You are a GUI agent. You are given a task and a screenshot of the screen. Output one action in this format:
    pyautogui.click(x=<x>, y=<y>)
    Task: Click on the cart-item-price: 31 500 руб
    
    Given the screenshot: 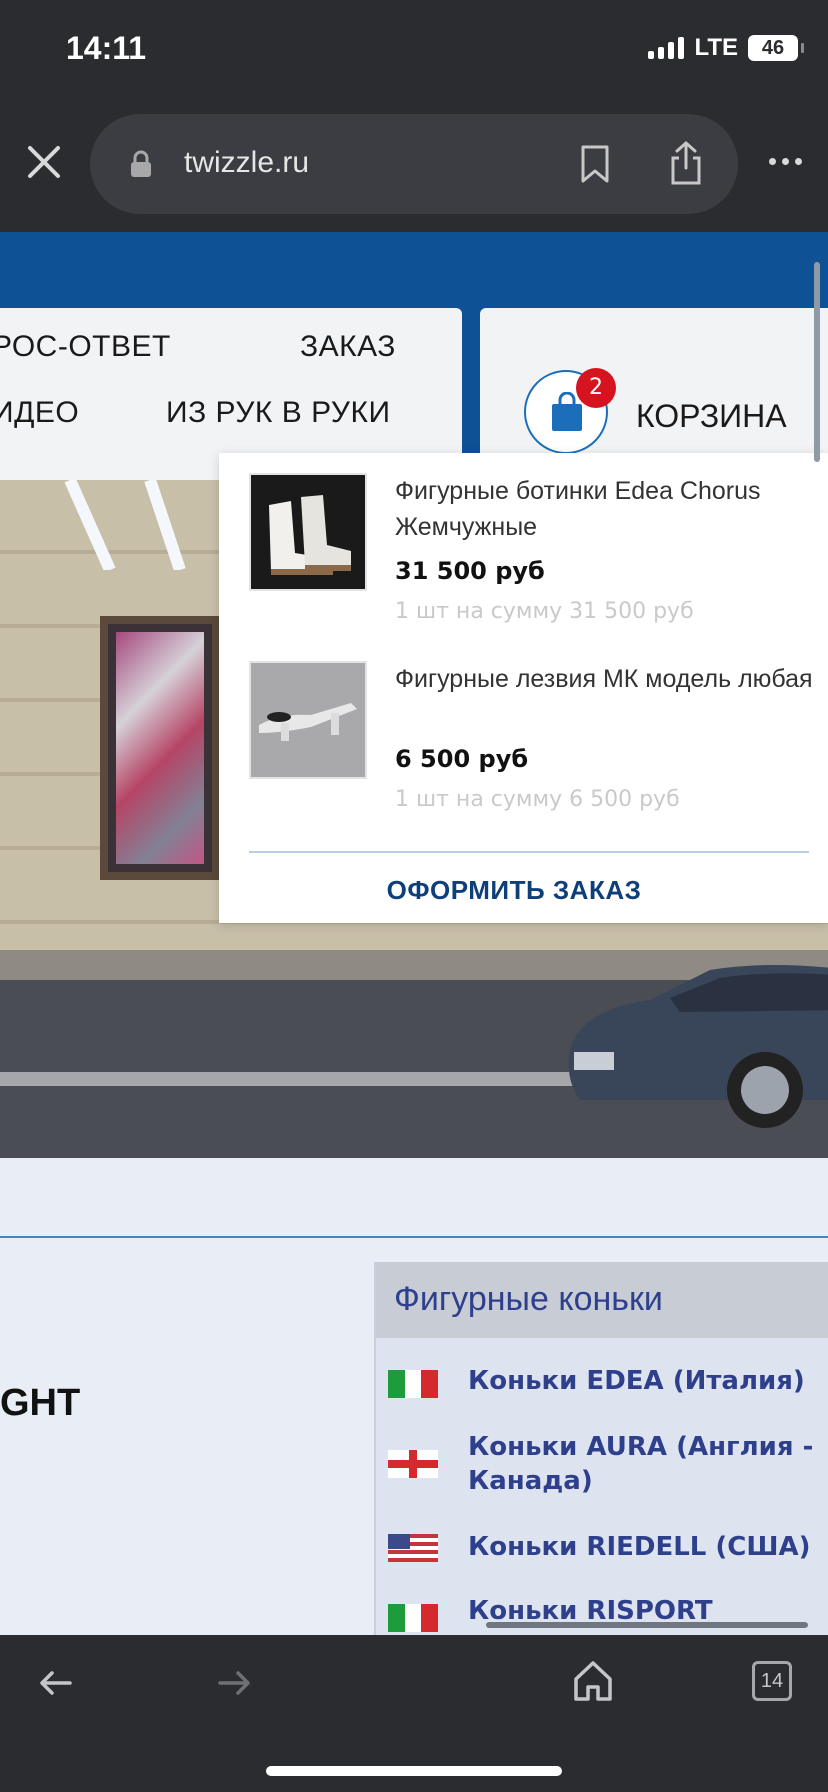 What is the action you would take?
    pyautogui.click(x=470, y=571)
    